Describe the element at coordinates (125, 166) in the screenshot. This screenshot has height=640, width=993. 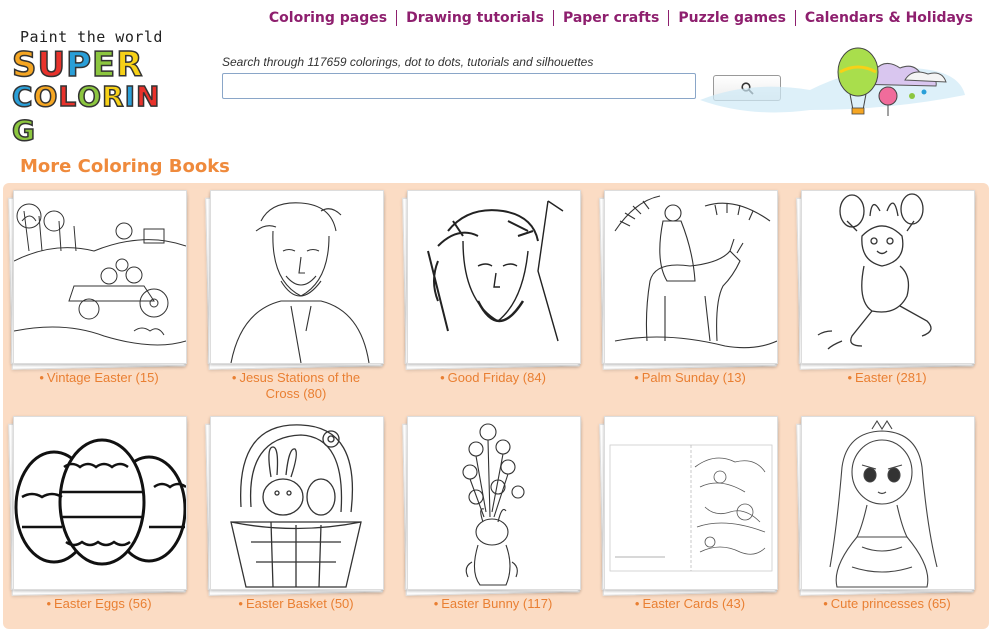
I see `section-title: More Coloring Books` at that location.